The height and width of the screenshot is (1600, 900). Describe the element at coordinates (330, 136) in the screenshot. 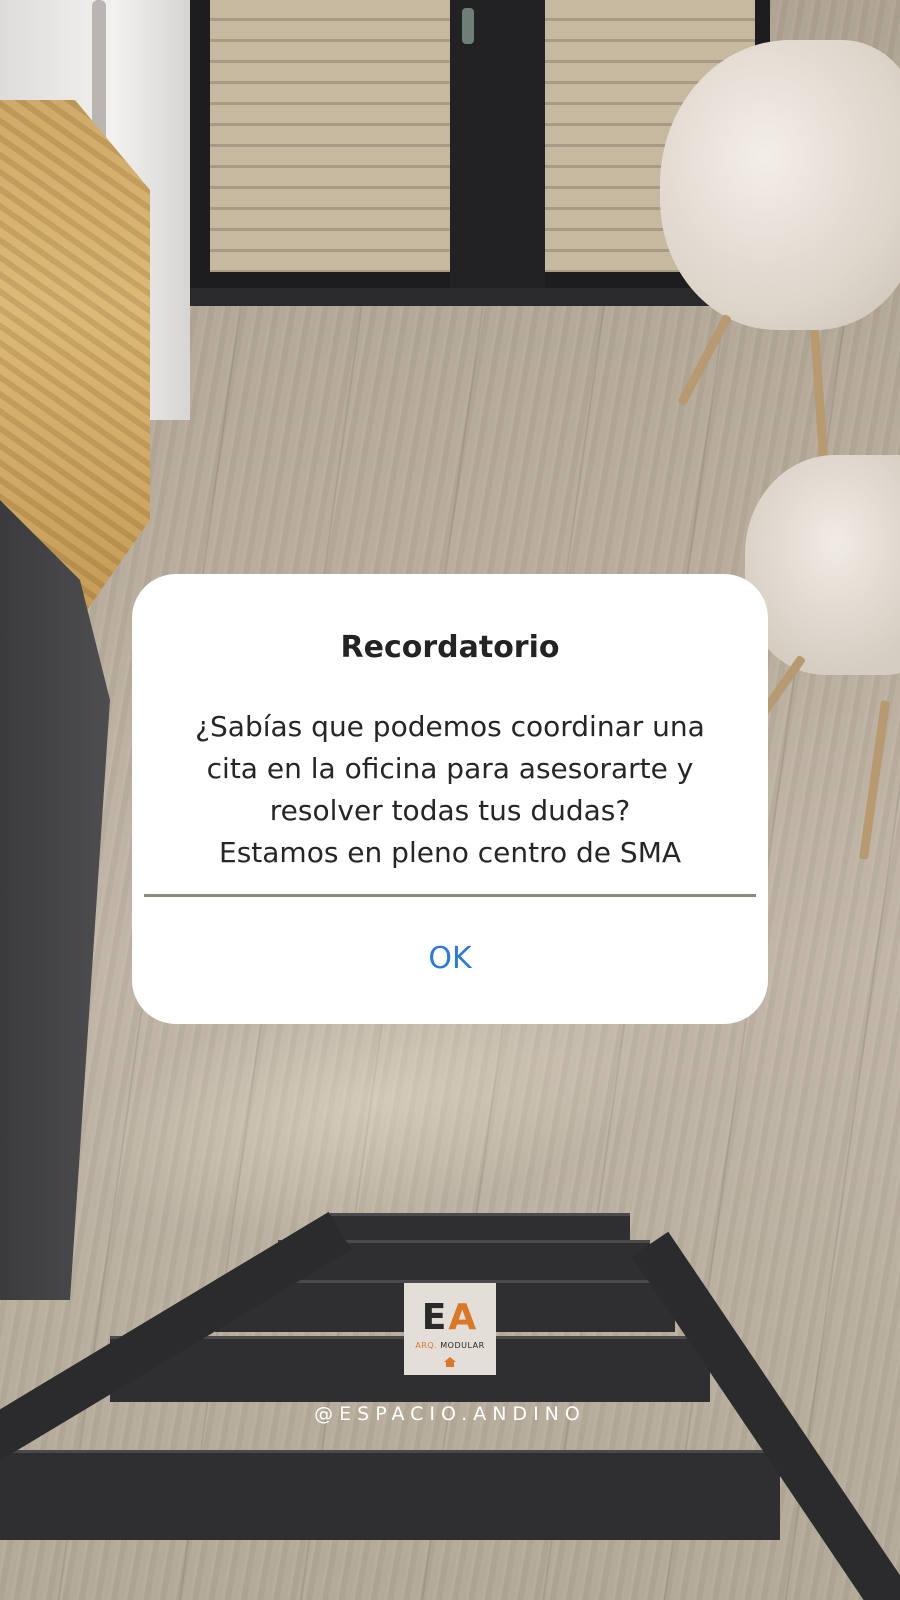

I see `deck-view-left` at that location.